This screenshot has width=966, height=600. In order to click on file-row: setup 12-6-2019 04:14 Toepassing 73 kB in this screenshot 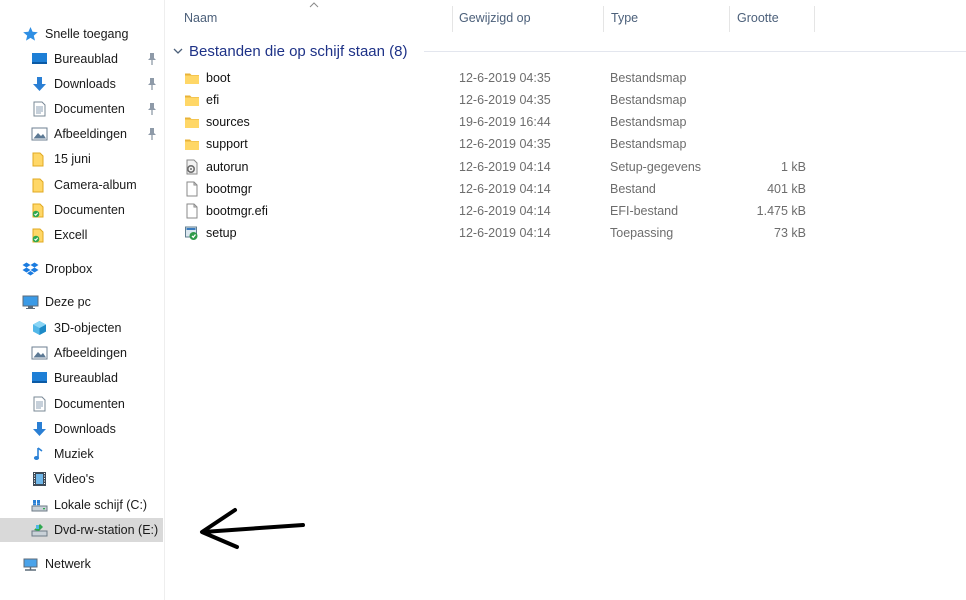, I will do `click(496, 233)`.